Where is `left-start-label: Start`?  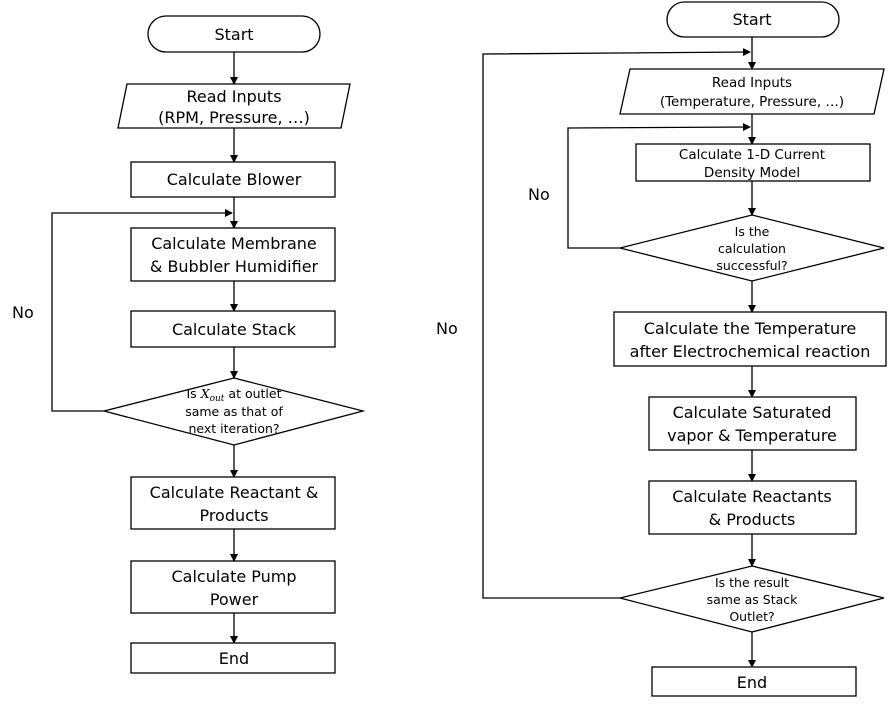 left-start-label: Start is located at coordinates (233, 34).